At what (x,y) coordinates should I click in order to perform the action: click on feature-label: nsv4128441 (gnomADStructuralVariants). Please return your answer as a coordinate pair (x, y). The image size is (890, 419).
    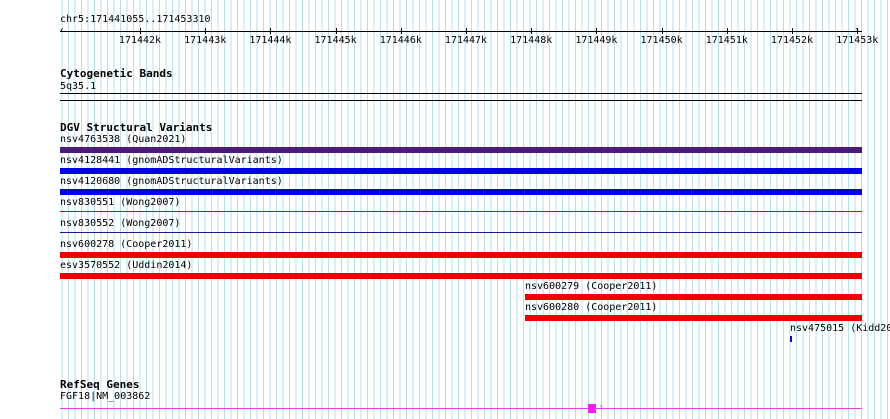
    Looking at the image, I should click on (171, 161).